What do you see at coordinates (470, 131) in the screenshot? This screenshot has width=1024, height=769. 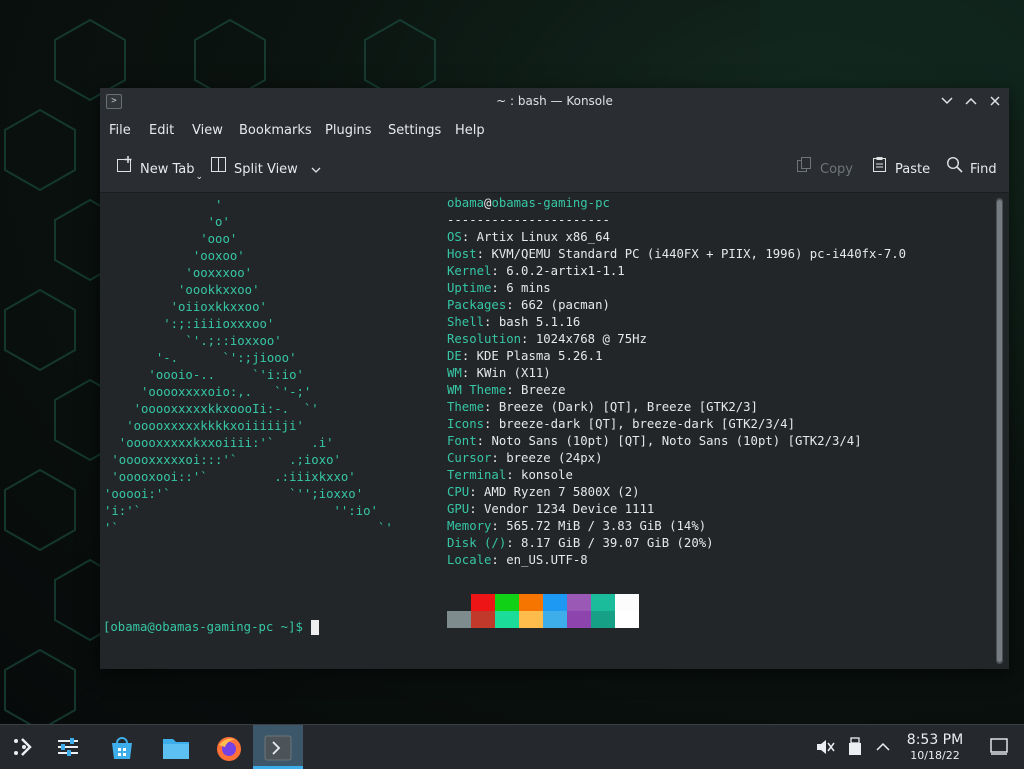 I see `menu-help: Help` at bounding box center [470, 131].